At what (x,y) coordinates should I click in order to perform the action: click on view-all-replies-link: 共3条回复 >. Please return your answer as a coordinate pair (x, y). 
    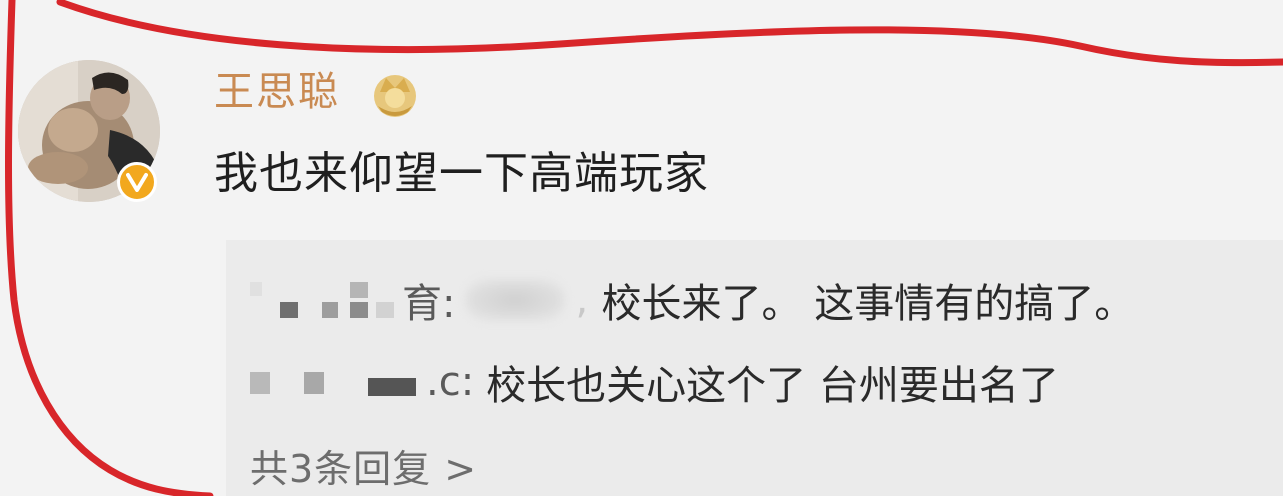
    Looking at the image, I should click on (363, 465).